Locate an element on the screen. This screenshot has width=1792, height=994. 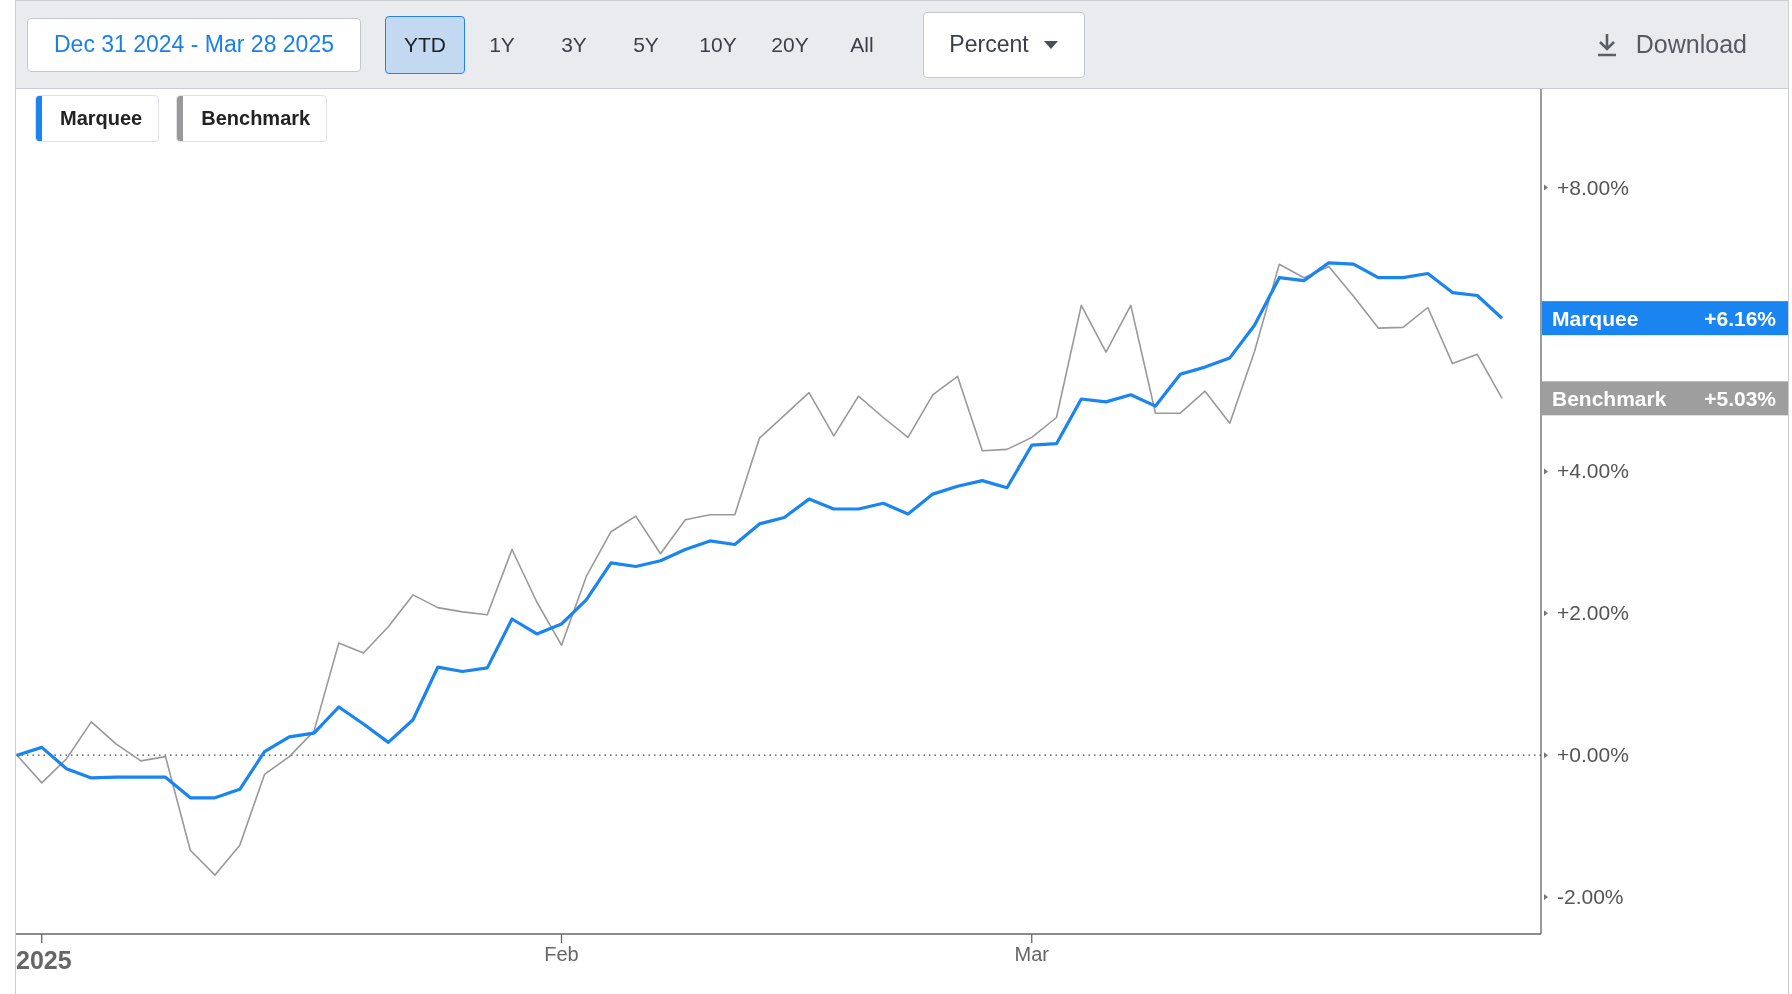
caret-icon is located at coordinates (1050, 44).